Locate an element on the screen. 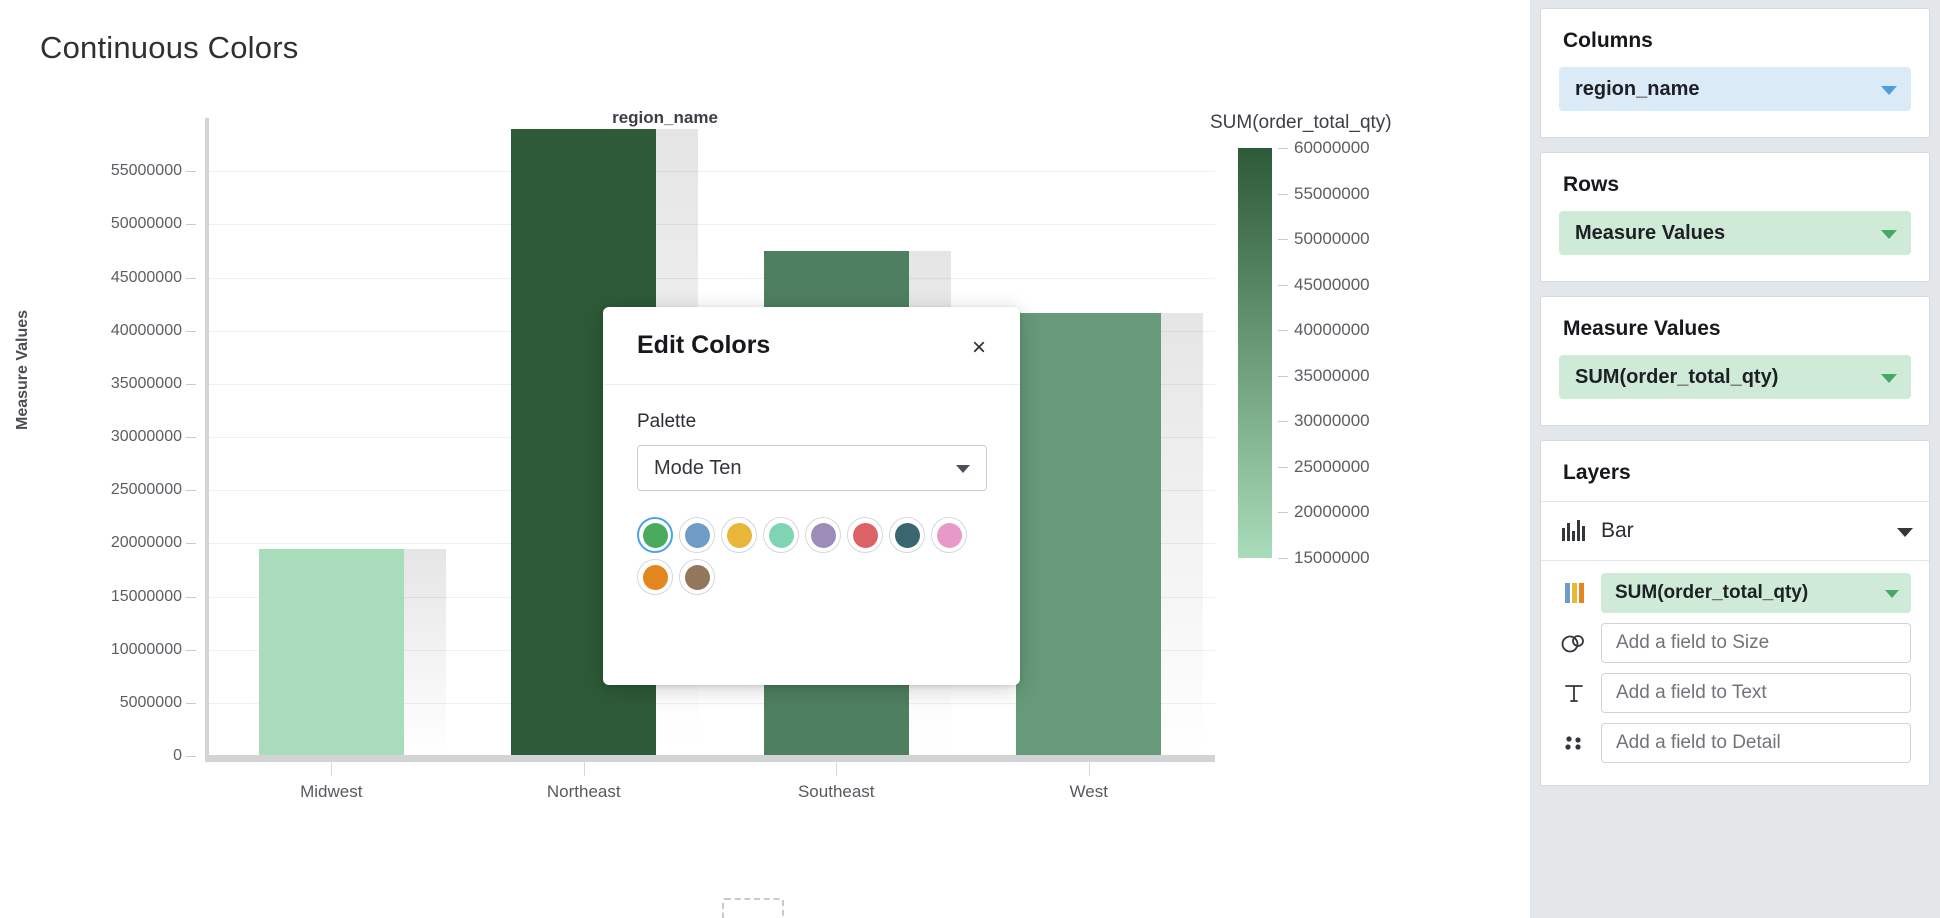 Image resolution: width=1940 pixels, height=918 pixels. color-swatch-teal is located at coordinates (907, 535).